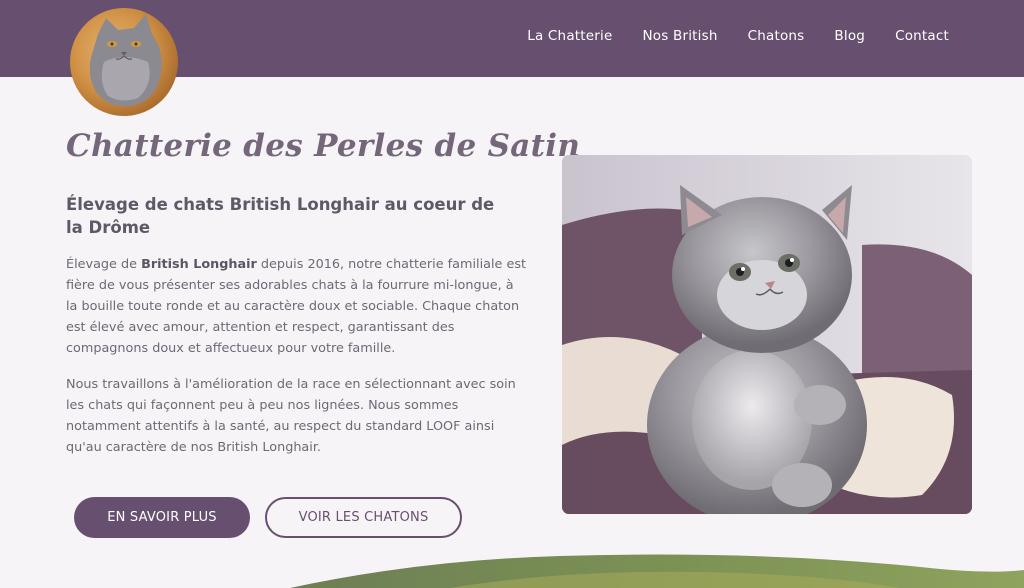 The height and width of the screenshot is (588, 1024). I want to click on intro-text-bold: British Longhair, so click(199, 264).